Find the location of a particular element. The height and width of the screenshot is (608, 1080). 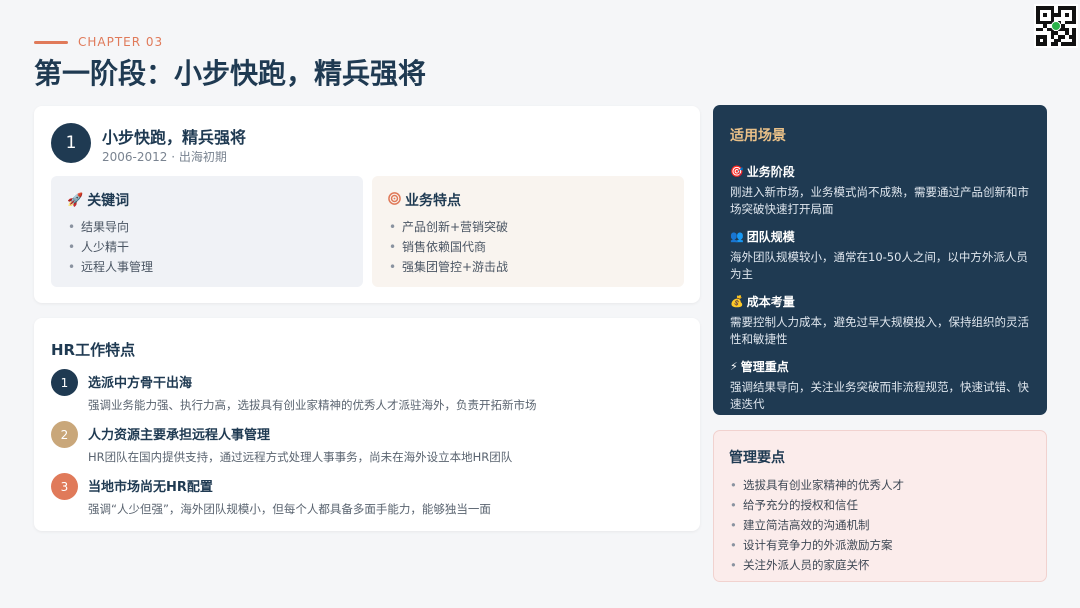

stage-number-badge: 1 is located at coordinates (71, 143).